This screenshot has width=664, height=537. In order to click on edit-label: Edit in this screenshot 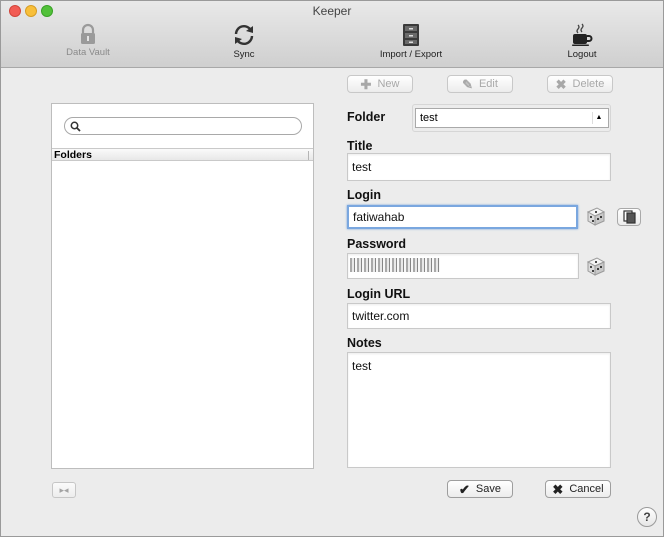, I will do `click(488, 84)`.